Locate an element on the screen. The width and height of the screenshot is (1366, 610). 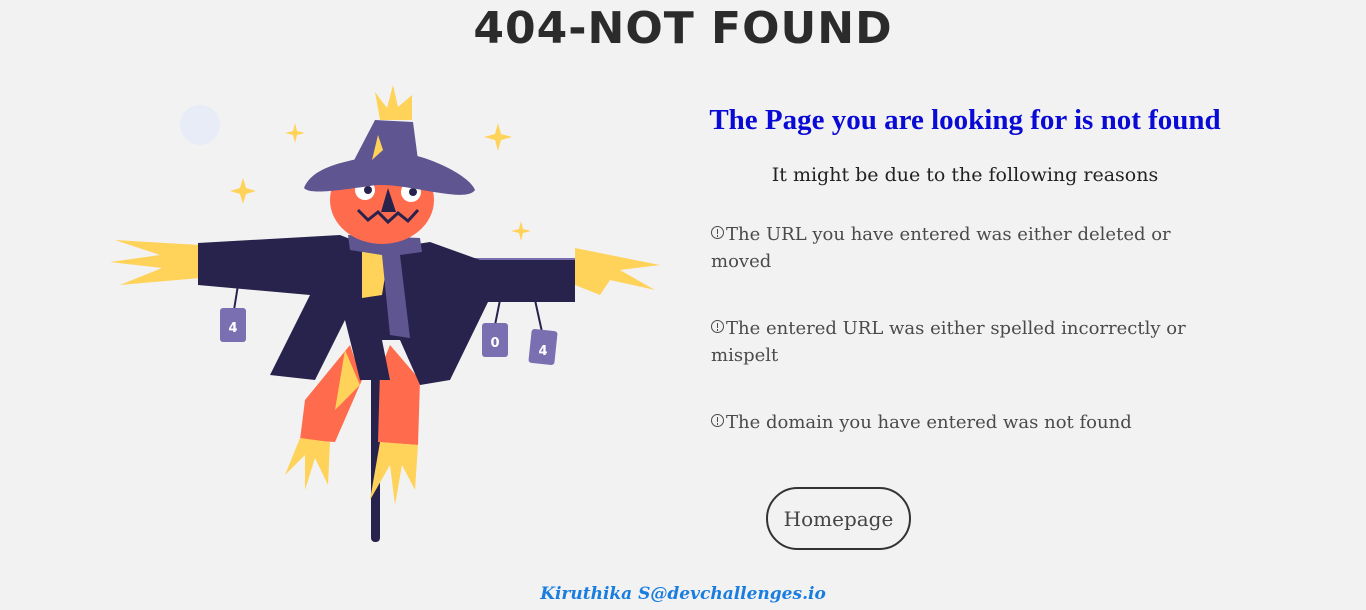
can-4-right: 4 is located at coordinates (543, 347).